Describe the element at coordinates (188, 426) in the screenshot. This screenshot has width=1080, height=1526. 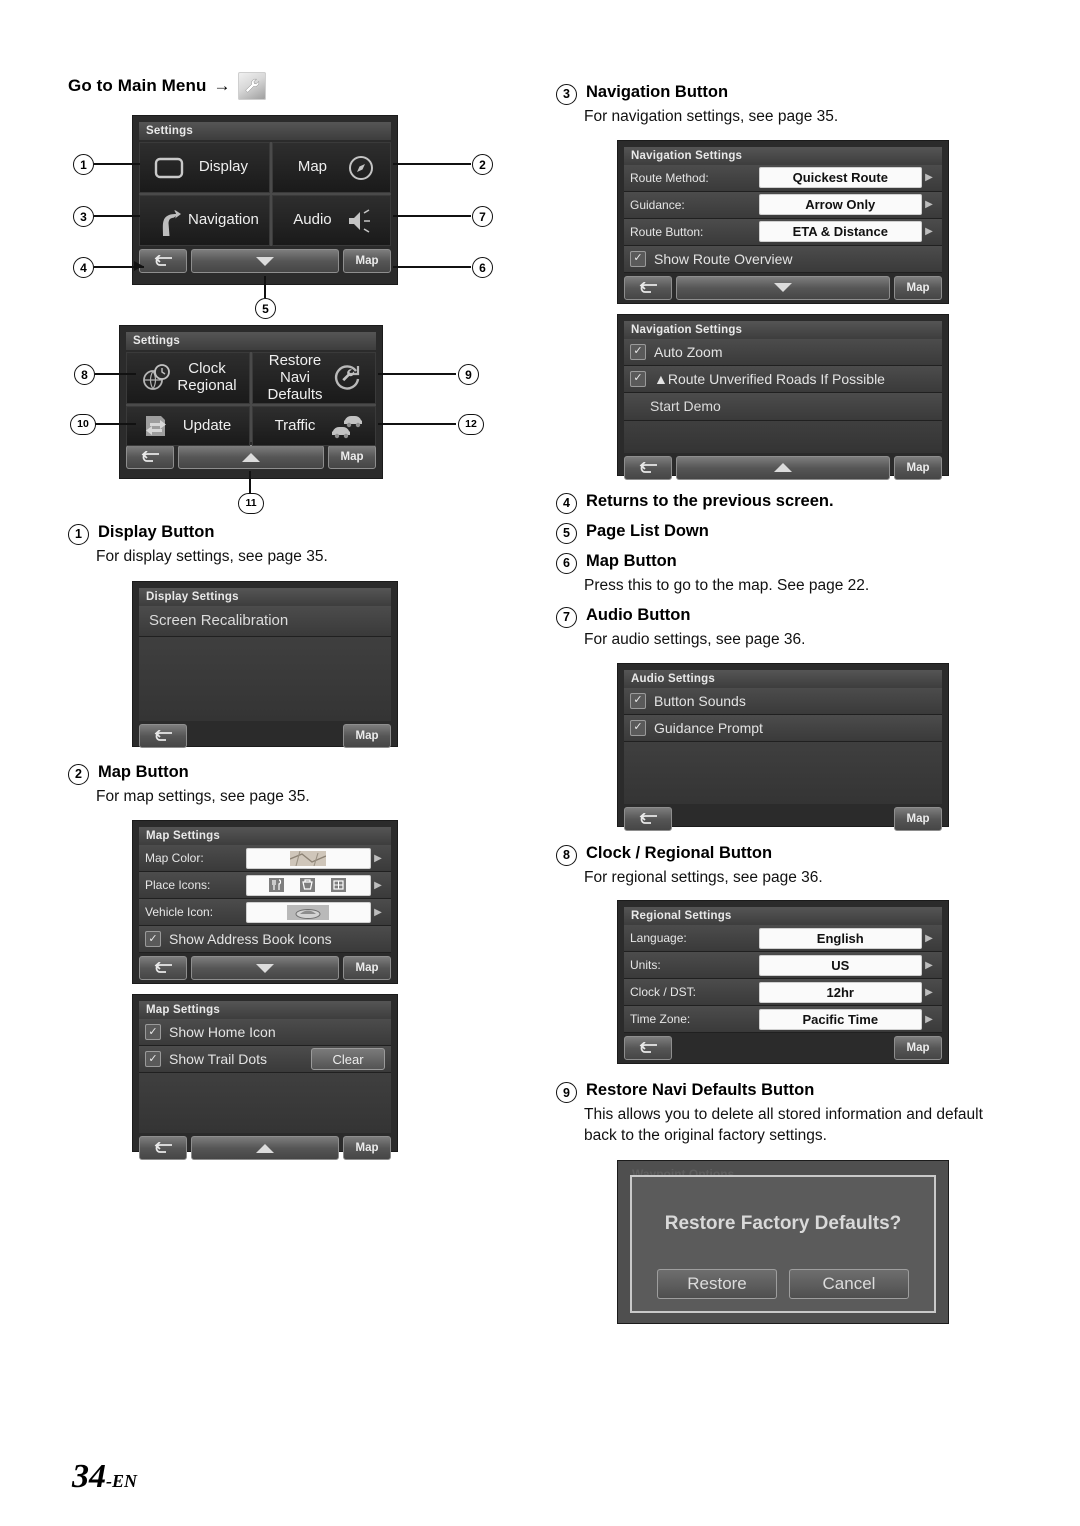
I see `tile-update: Update` at that location.